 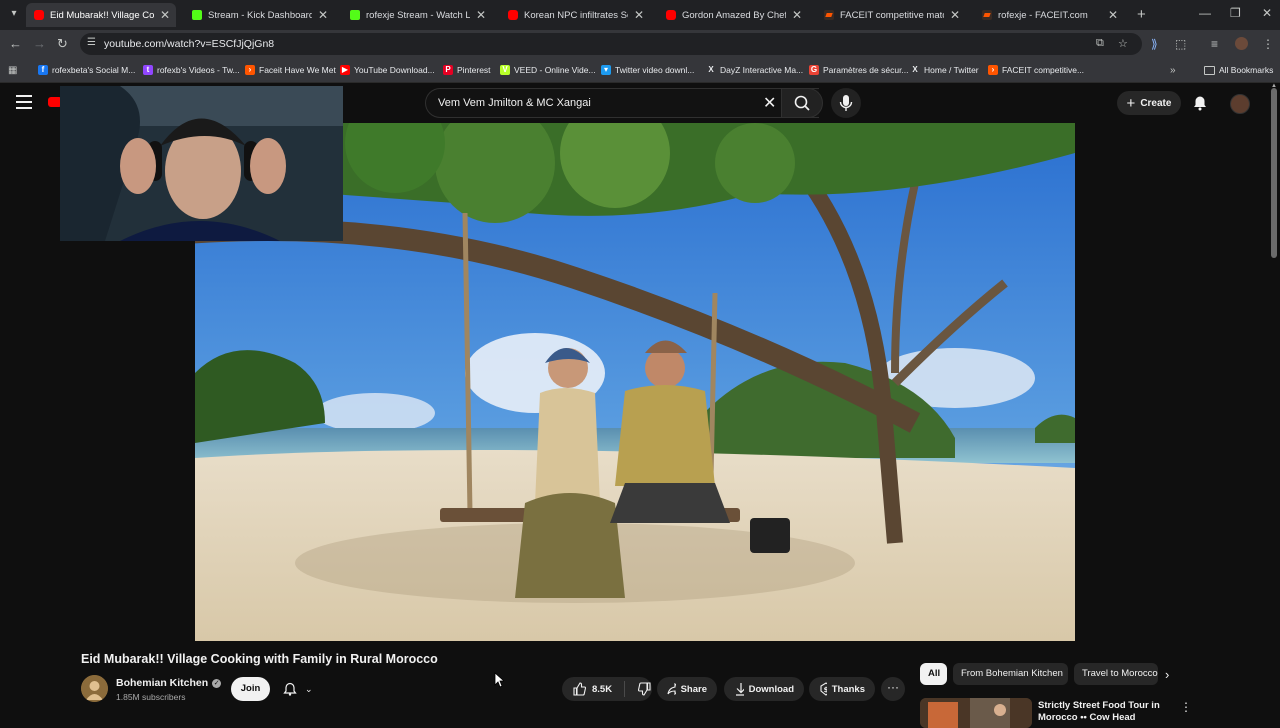 What do you see at coordinates (594, 689) in the screenshot?
I see `like-button: 8.5K` at bounding box center [594, 689].